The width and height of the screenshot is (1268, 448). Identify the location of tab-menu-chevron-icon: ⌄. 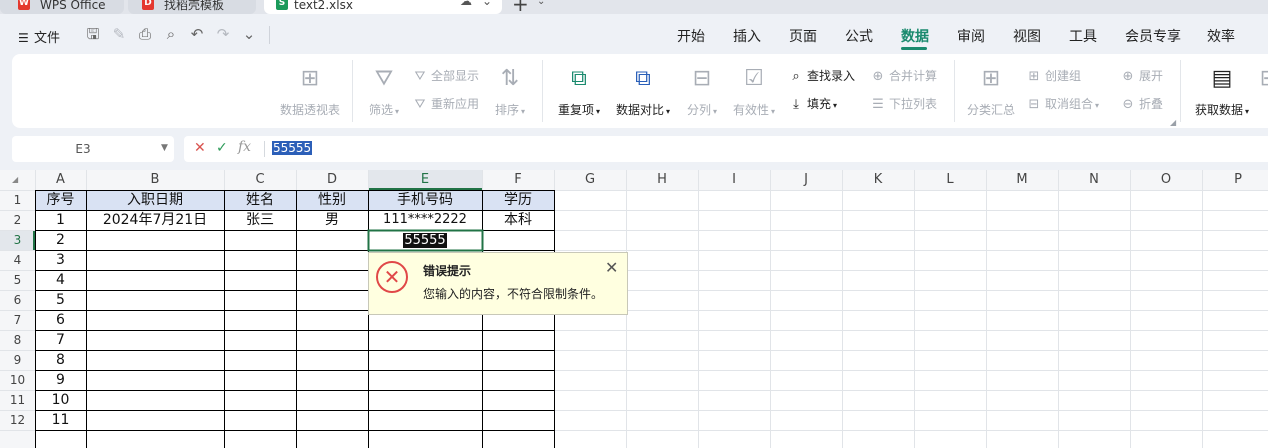
(487, 3).